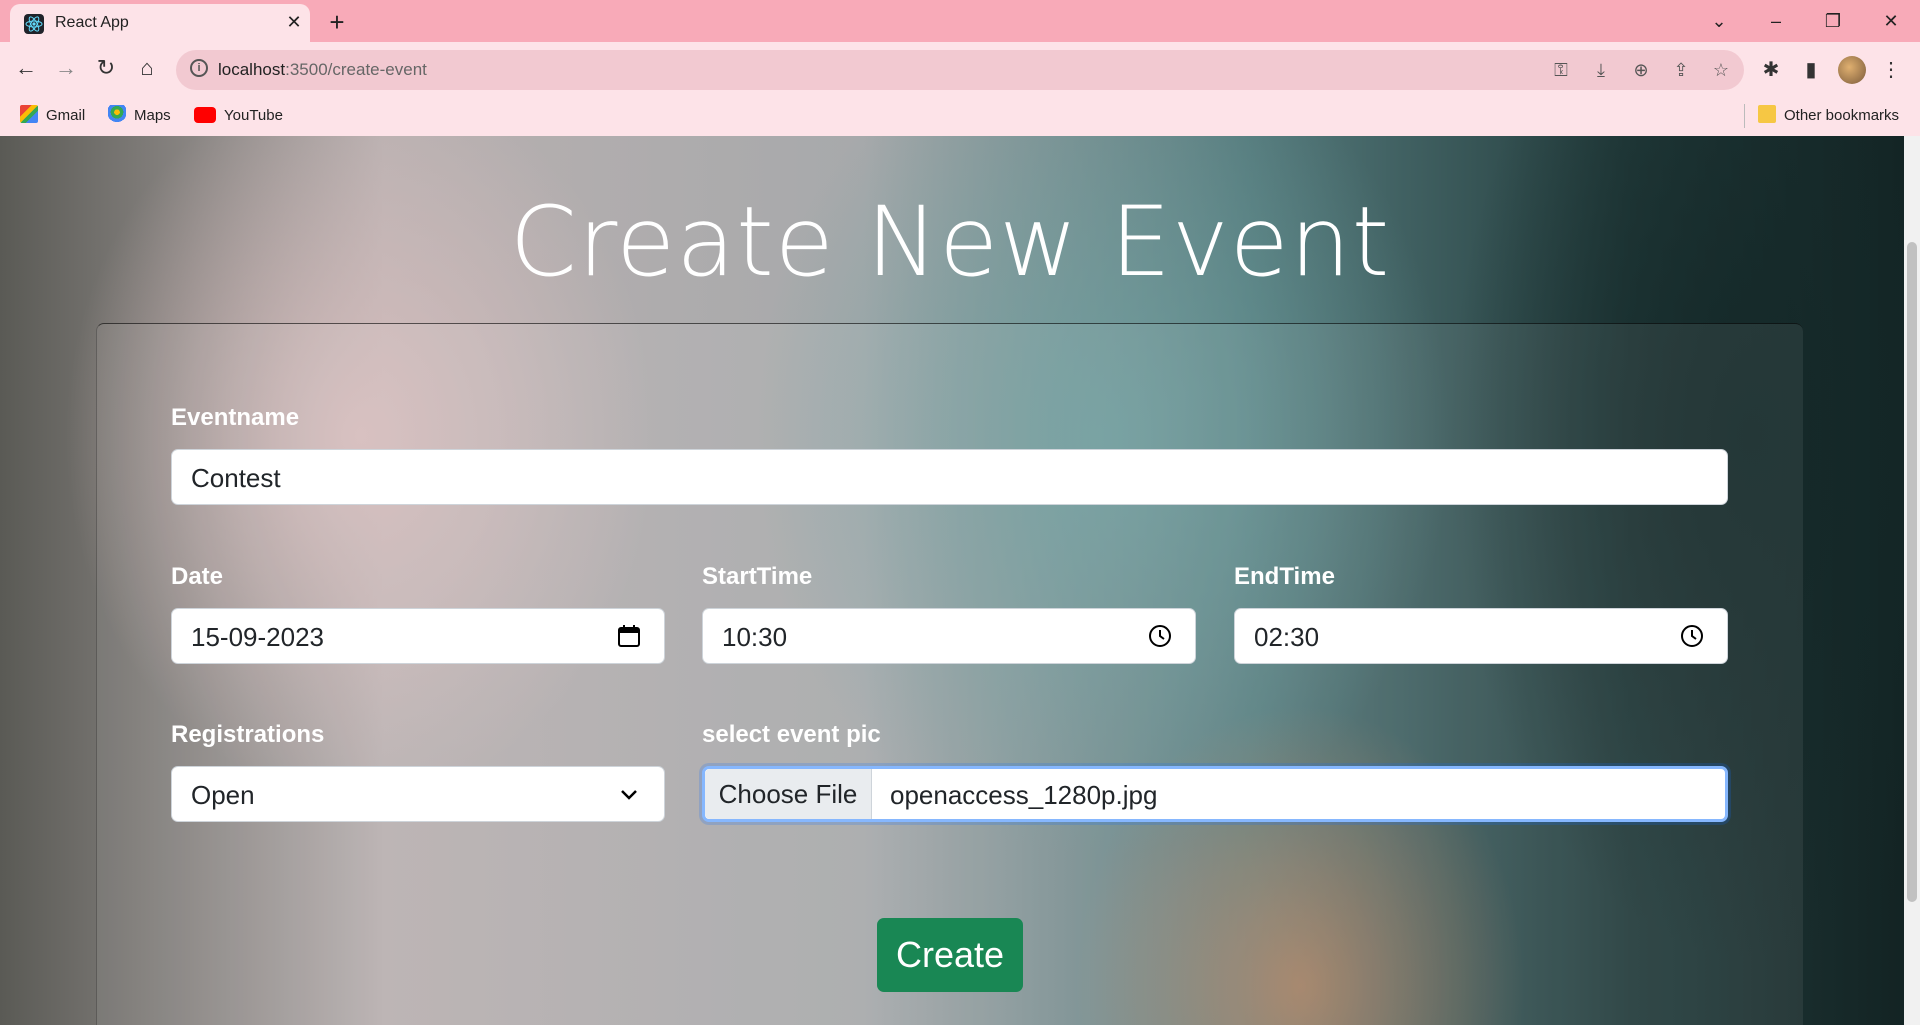 This screenshot has width=1920, height=1025. What do you see at coordinates (950, 242) in the screenshot?
I see `page-title: Create New Event` at bounding box center [950, 242].